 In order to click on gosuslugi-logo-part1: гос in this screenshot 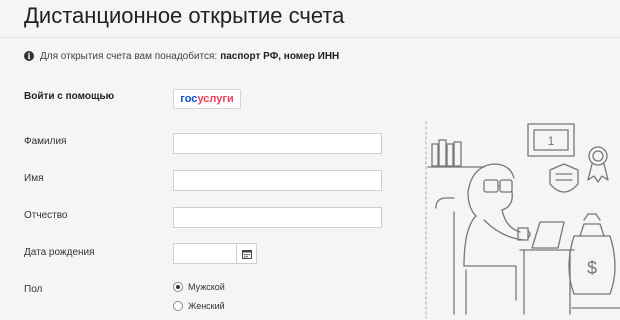, I will do `click(189, 99)`.